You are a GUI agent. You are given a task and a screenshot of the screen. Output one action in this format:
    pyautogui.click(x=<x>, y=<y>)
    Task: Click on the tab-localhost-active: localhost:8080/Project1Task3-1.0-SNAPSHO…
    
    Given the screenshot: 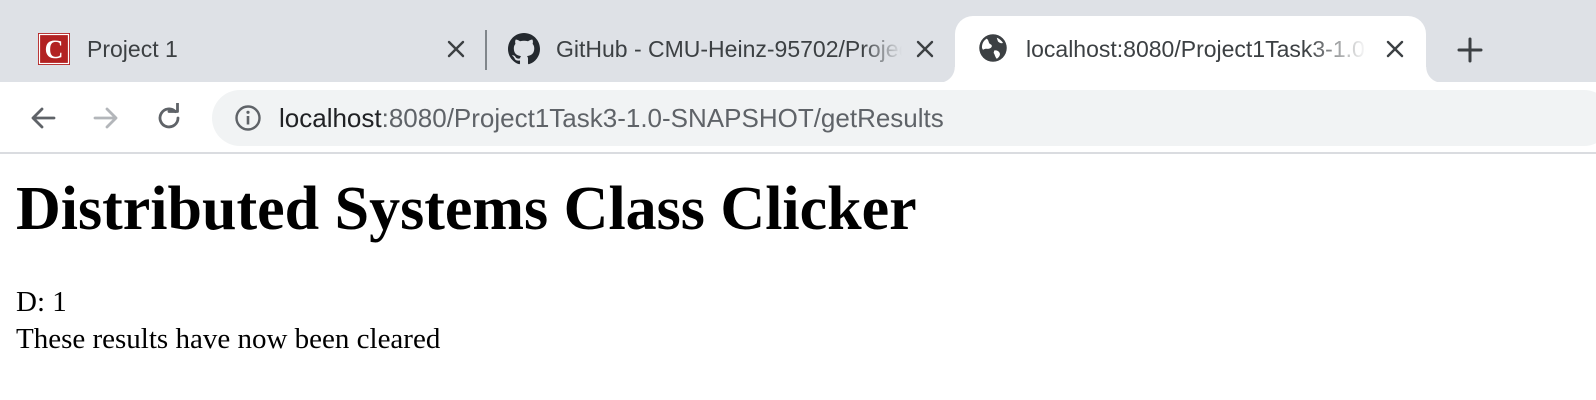 What is the action you would take?
    pyautogui.click(x=1190, y=49)
    